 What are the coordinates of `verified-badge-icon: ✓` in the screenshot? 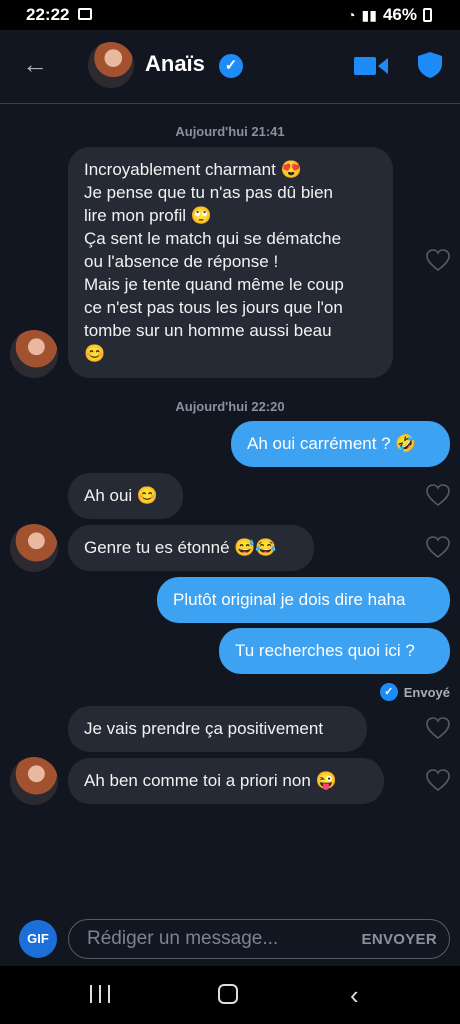 It's located at (231, 66).